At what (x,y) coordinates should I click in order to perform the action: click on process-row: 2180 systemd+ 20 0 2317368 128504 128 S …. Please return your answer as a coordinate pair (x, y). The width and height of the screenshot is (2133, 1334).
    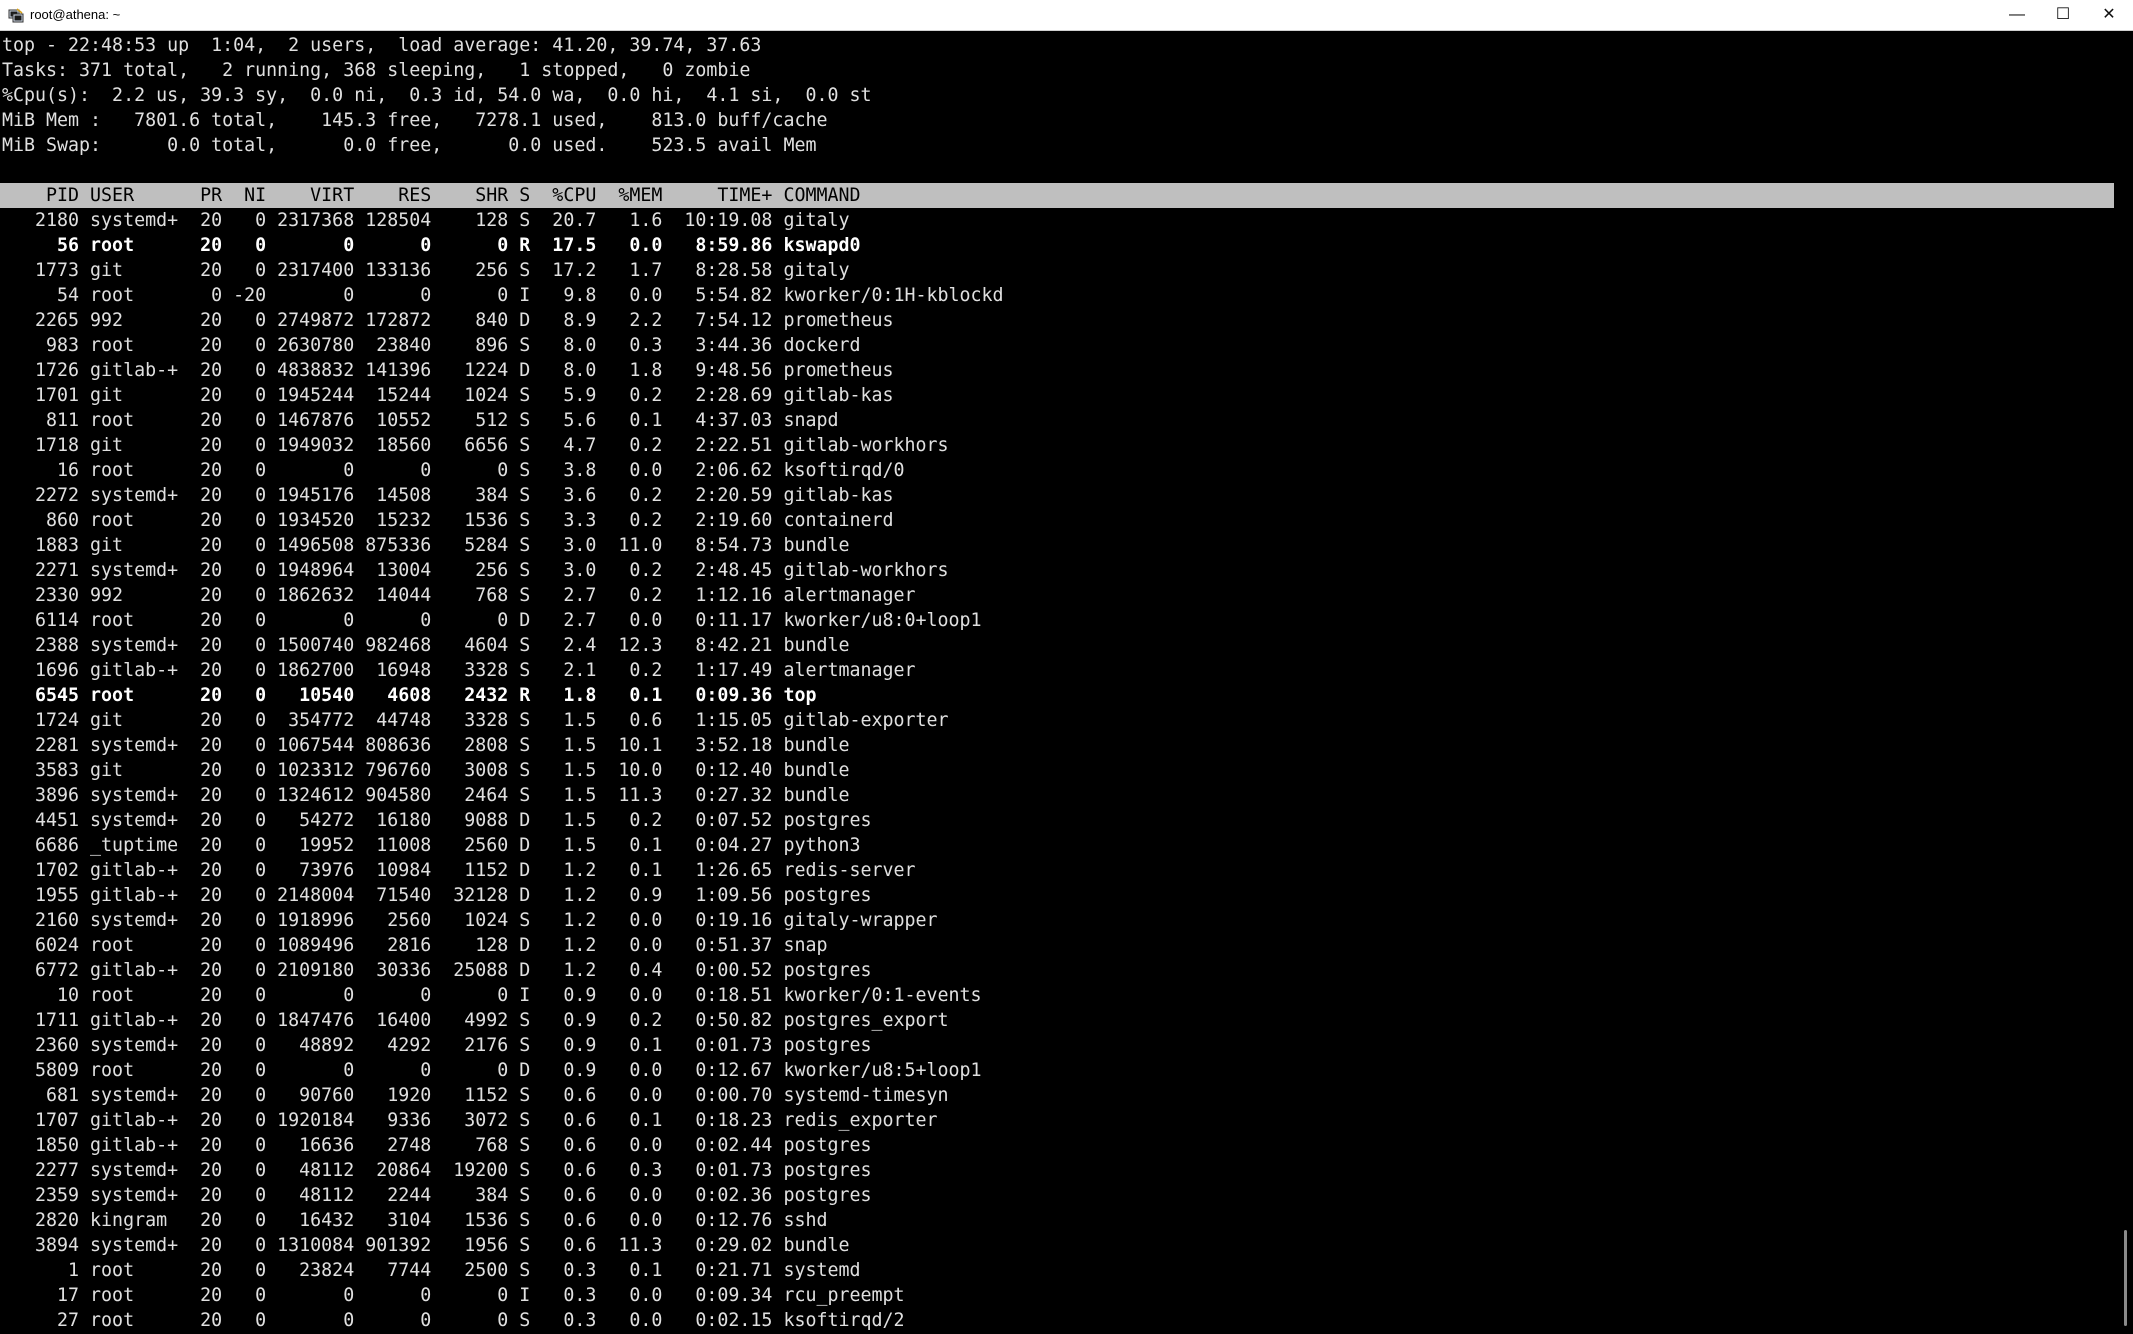
    Looking at the image, I should click on (426, 220).